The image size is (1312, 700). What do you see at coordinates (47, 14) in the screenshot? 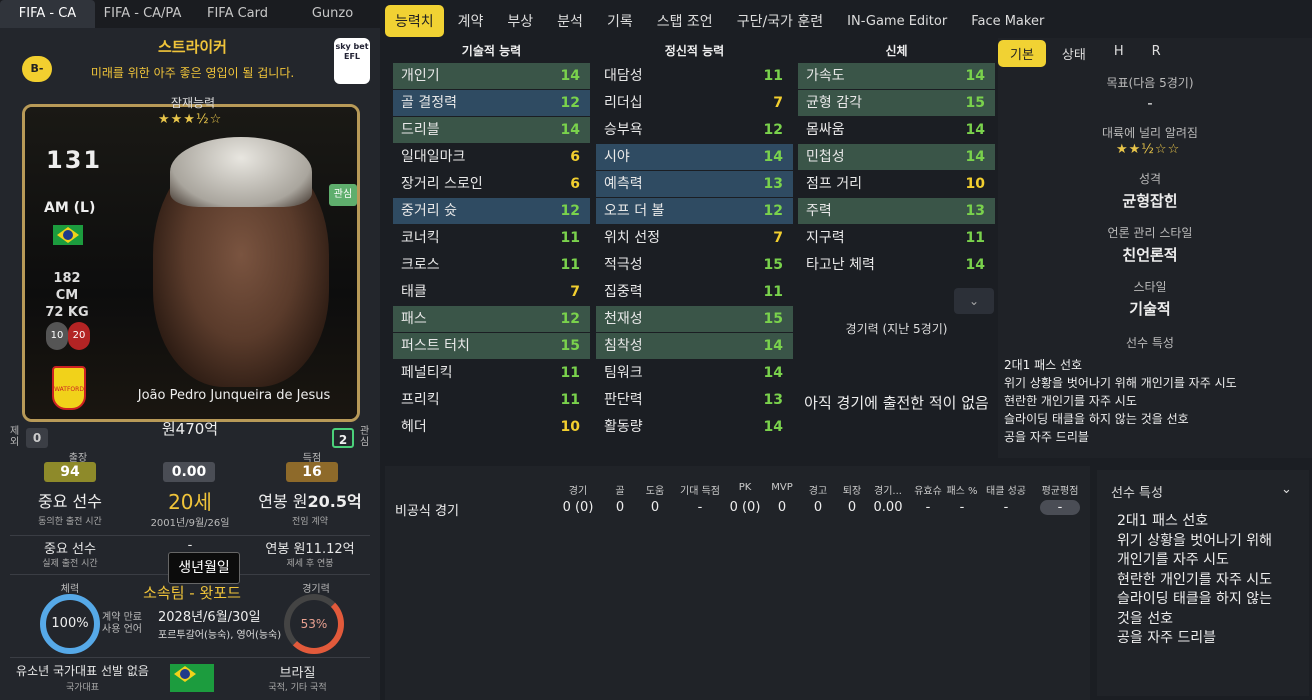
I see `tab-fifa-ca: FIFA - CA` at bounding box center [47, 14].